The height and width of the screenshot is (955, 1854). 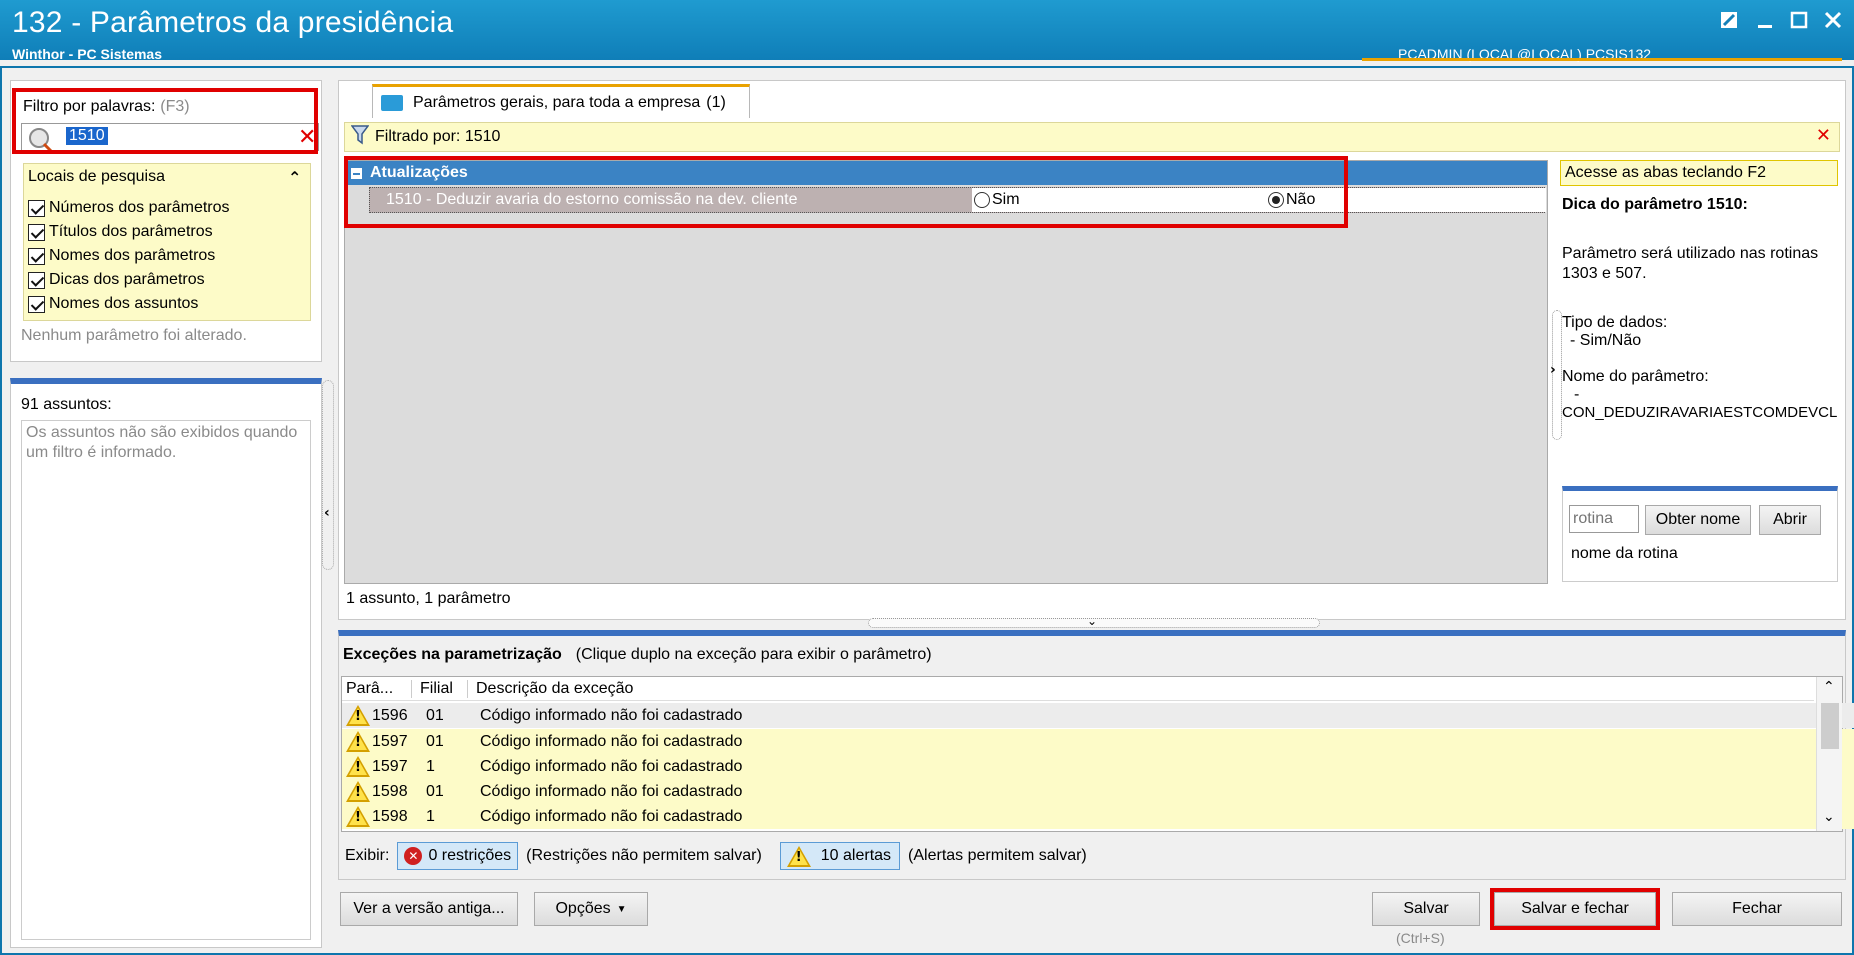 I want to click on scroll-thumb, so click(x=1830, y=726).